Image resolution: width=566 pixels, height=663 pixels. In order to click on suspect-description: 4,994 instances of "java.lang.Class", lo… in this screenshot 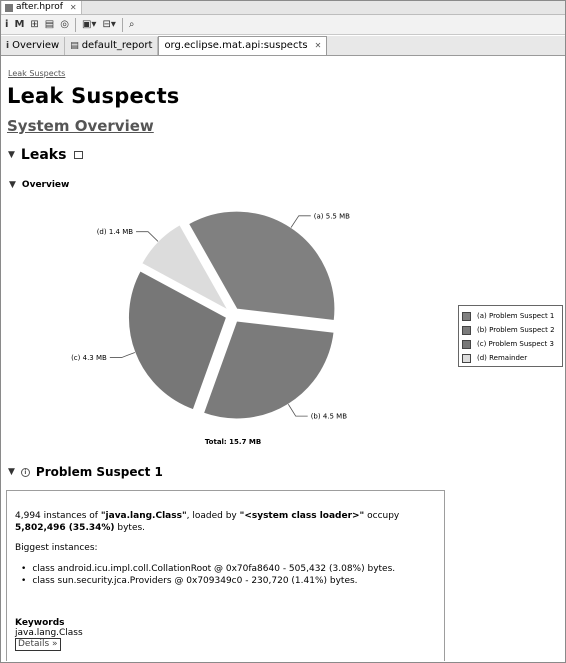, I will do `click(225, 522)`.